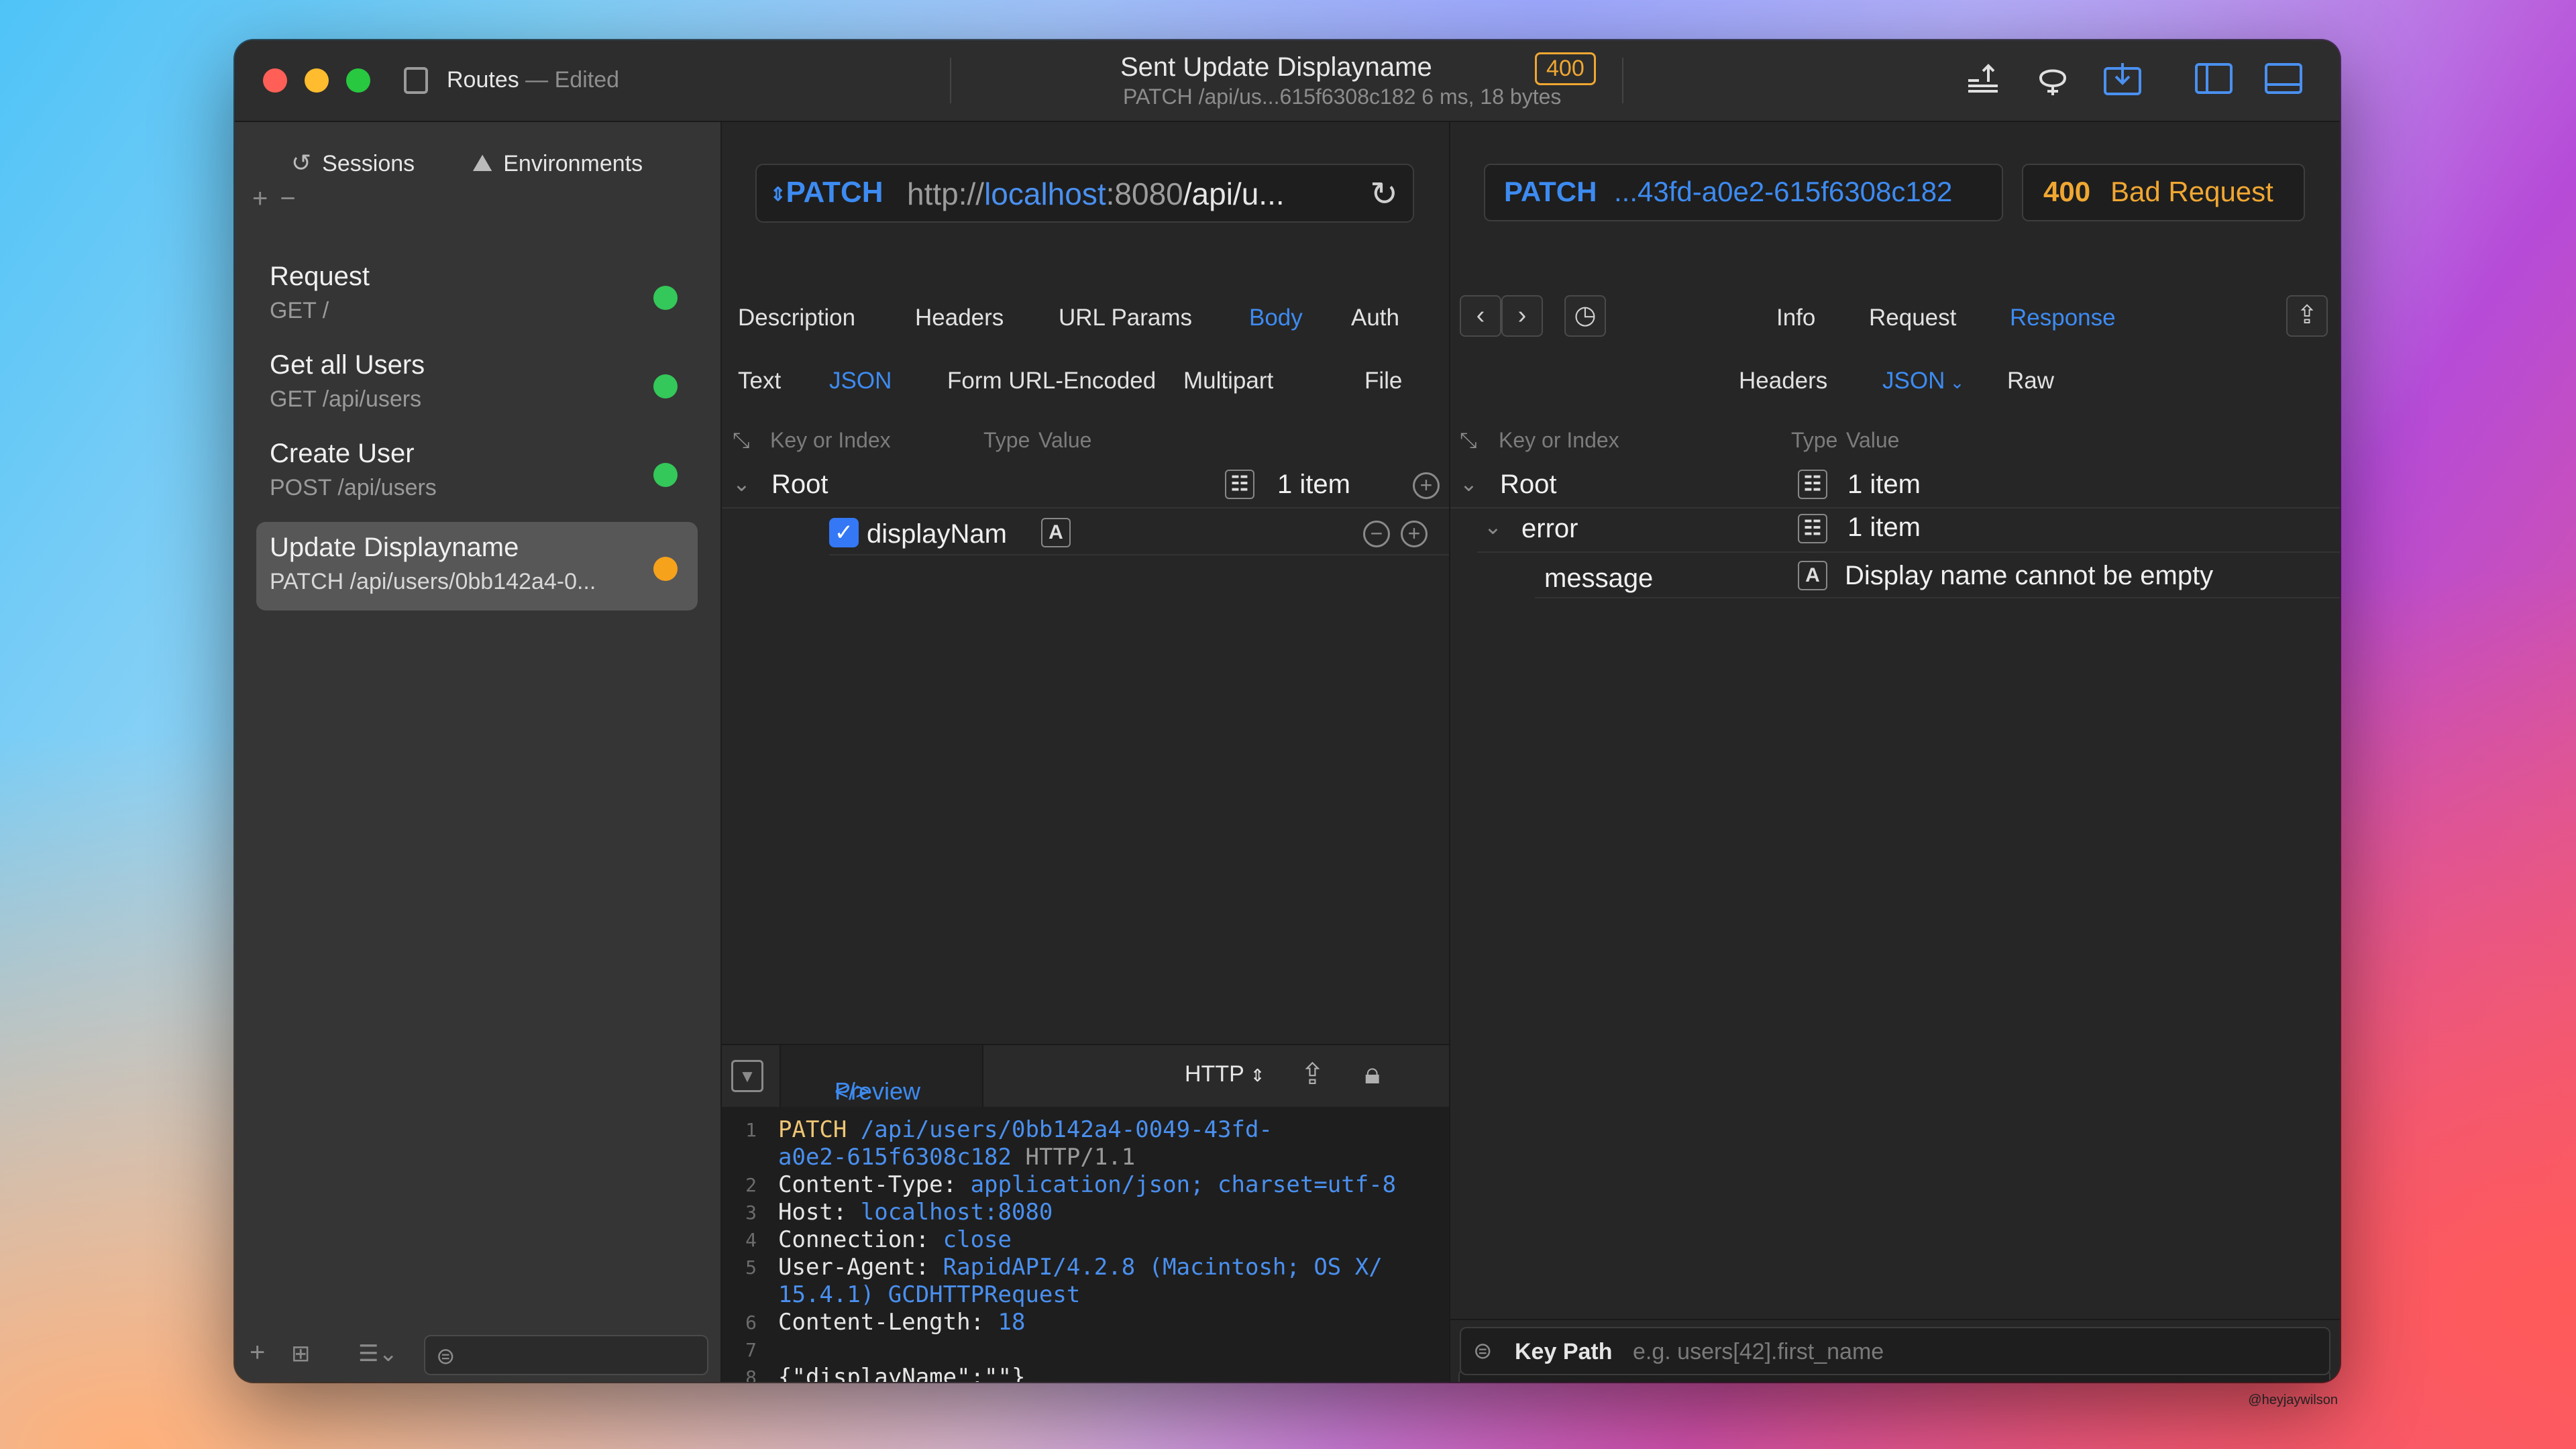 This screenshot has width=2576, height=1449. I want to click on tab-json: JSON, so click(860, 381).